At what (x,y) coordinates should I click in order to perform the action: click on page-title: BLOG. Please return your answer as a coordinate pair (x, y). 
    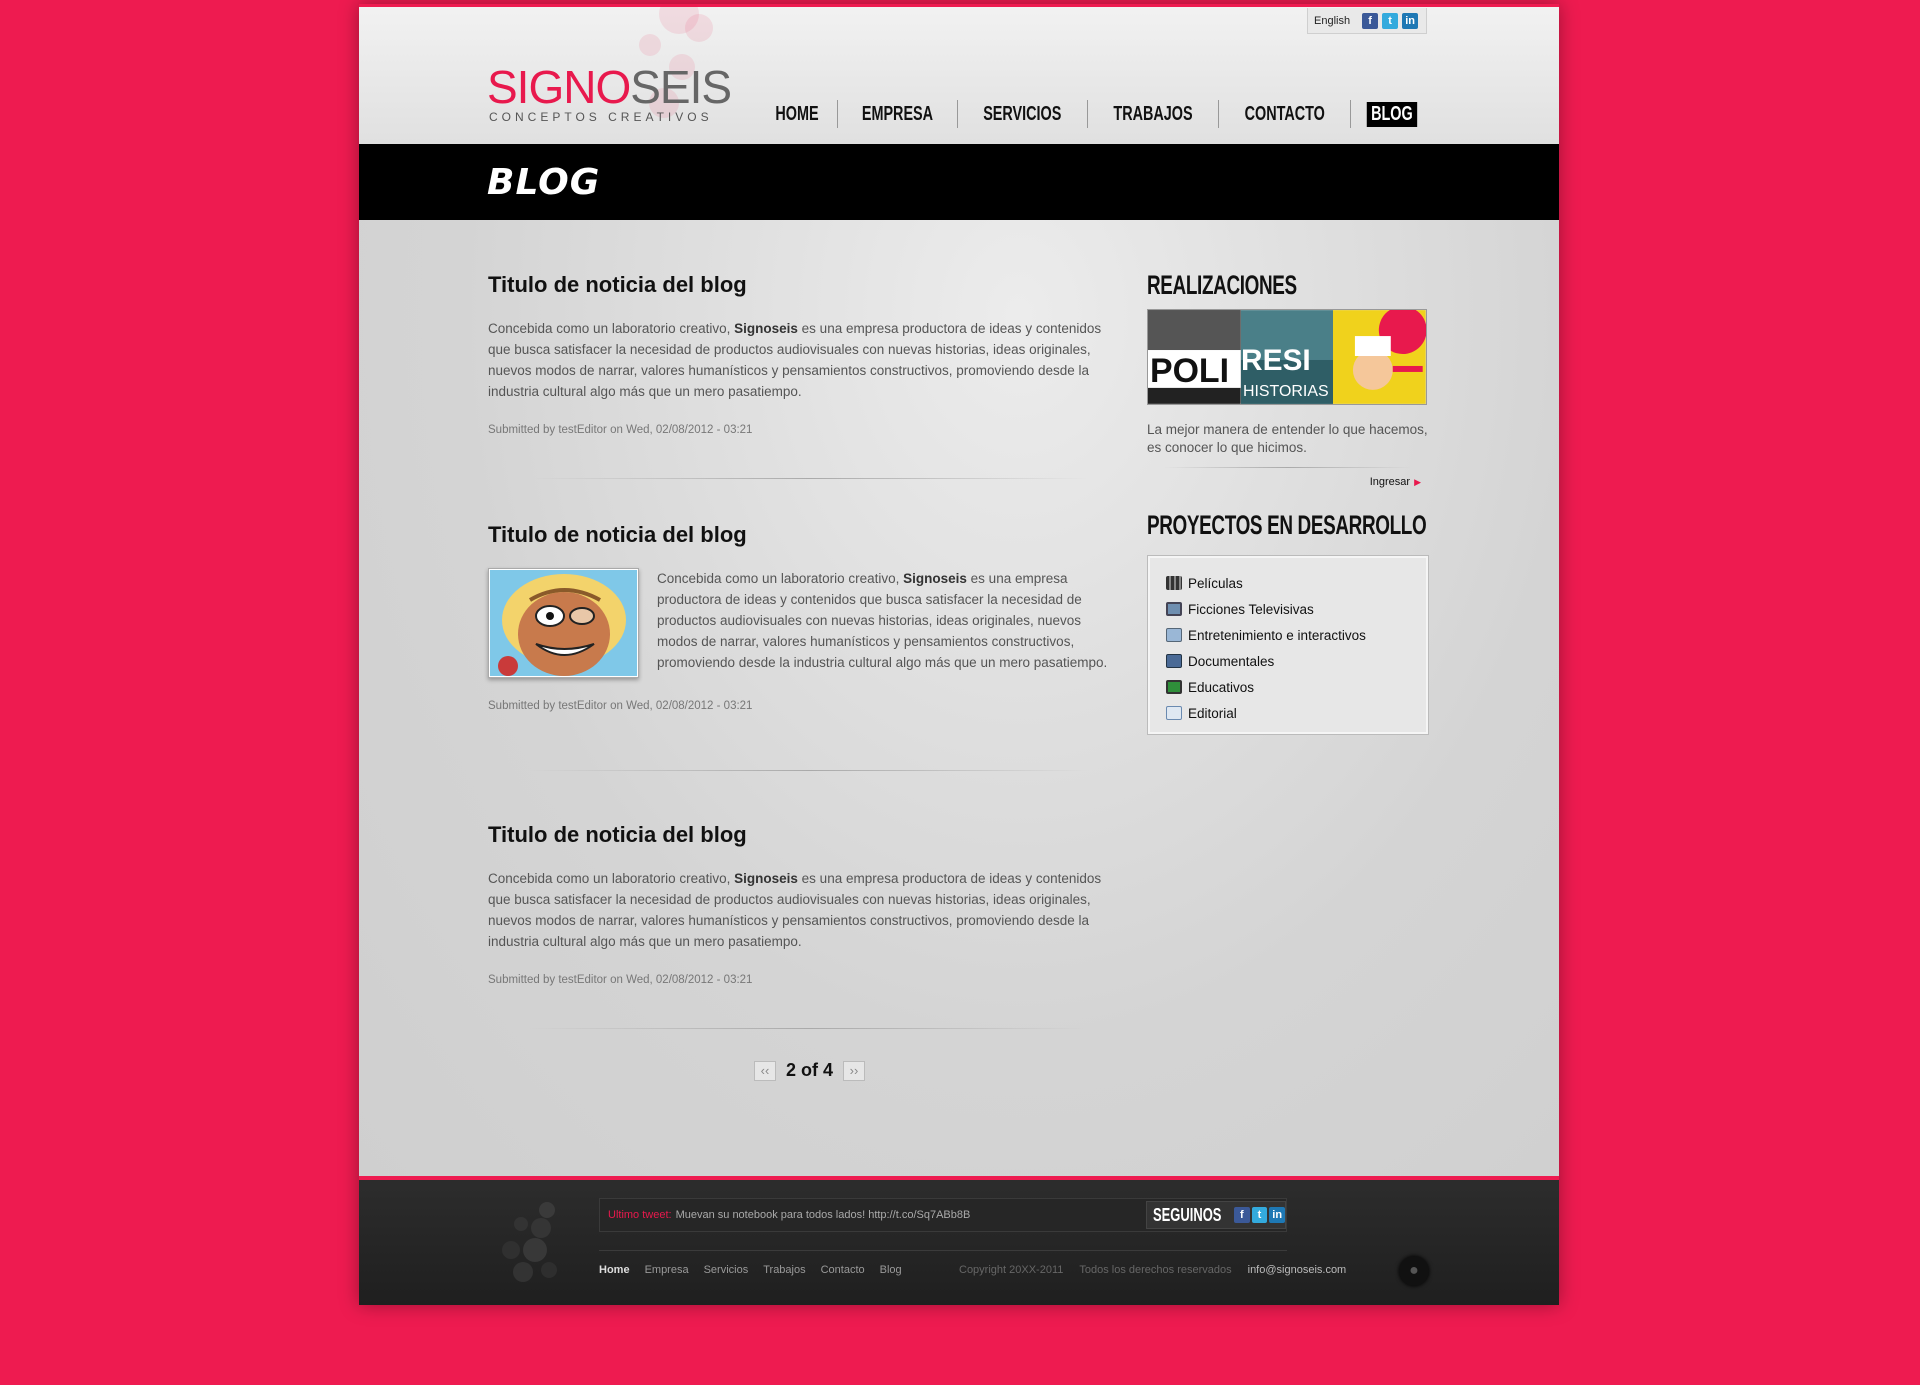
    Looking at the image, I should click on (544, 182).